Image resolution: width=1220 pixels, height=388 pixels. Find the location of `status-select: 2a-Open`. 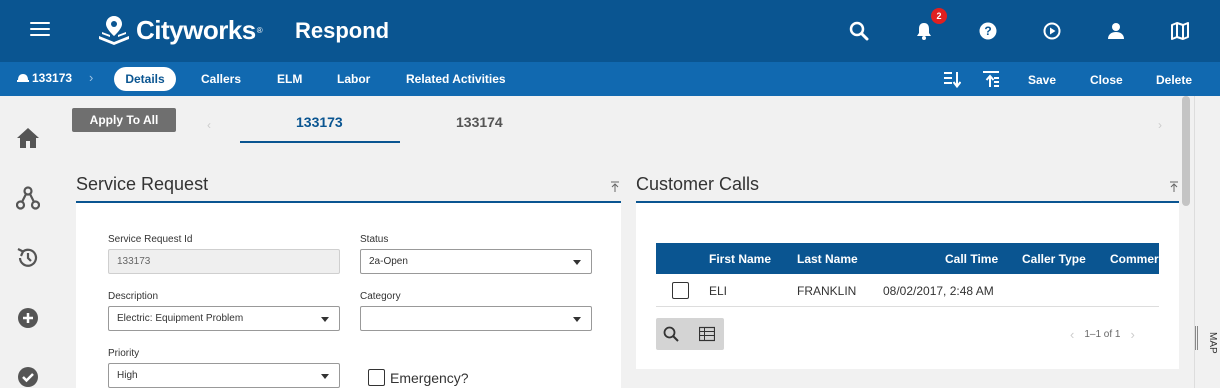

status-select: 2a-Open is located at coordinates (476, 261).